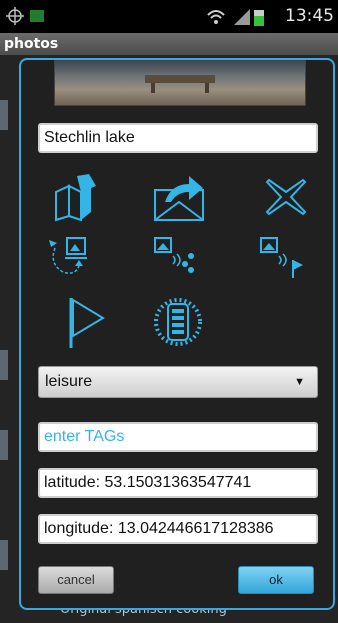  I want to click on status-right-icons, so click(238, 19).